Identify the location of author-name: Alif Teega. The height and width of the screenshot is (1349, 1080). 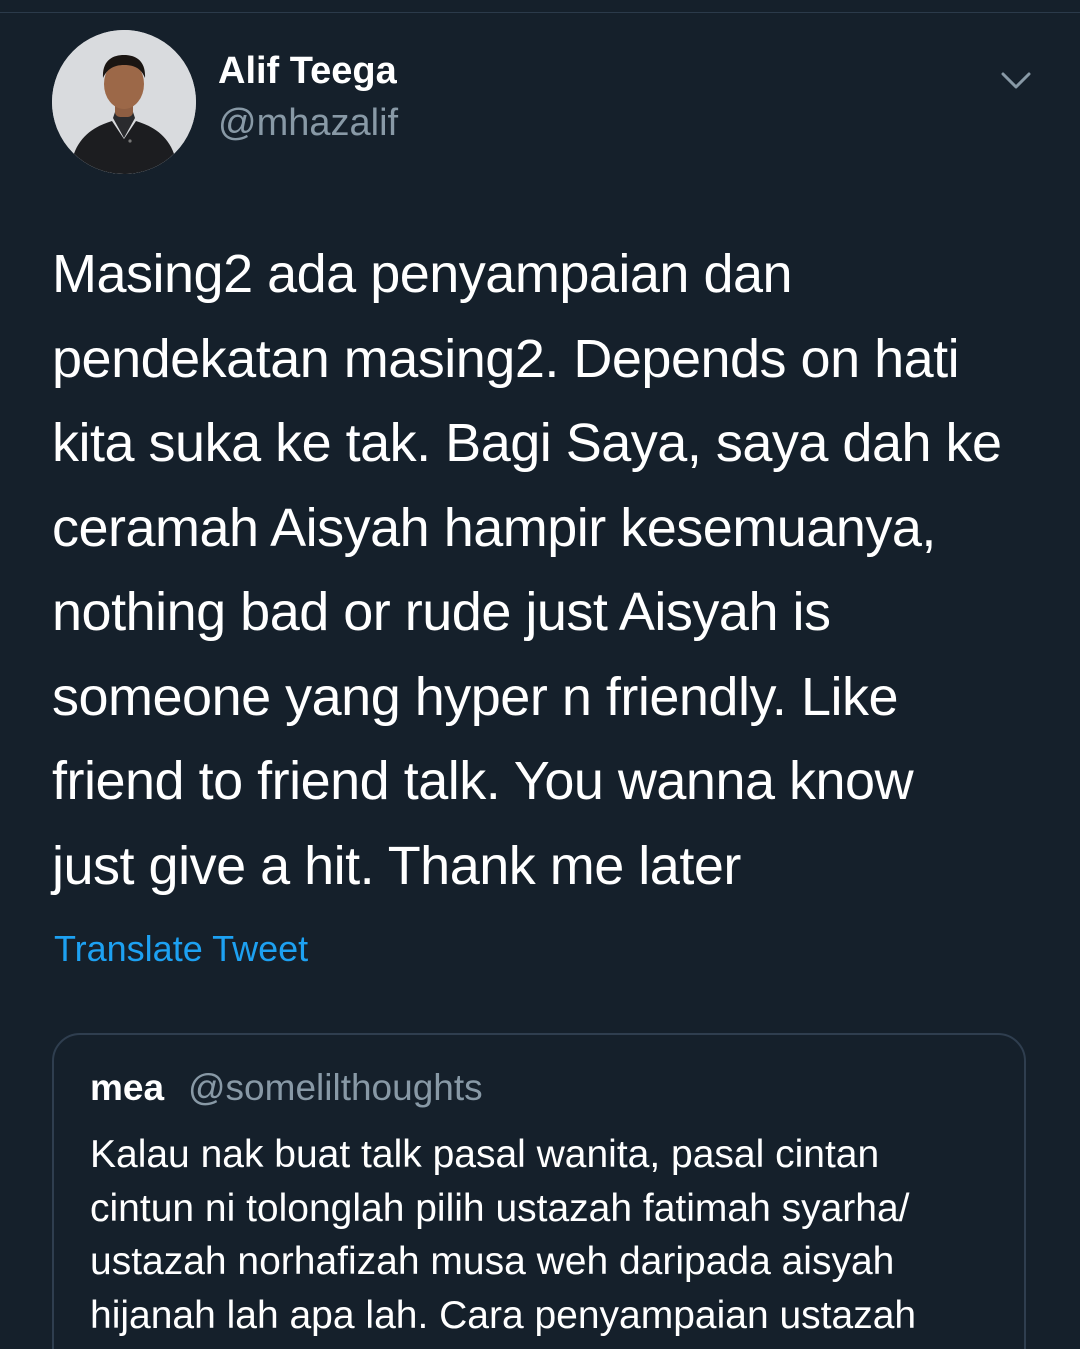
(307, 71).